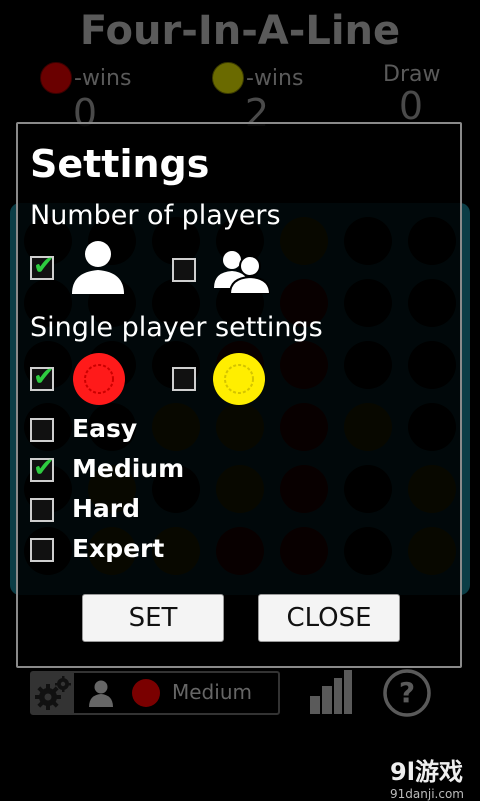  I want to click on single-player-section-label: Single player settings, so click(176, 327).